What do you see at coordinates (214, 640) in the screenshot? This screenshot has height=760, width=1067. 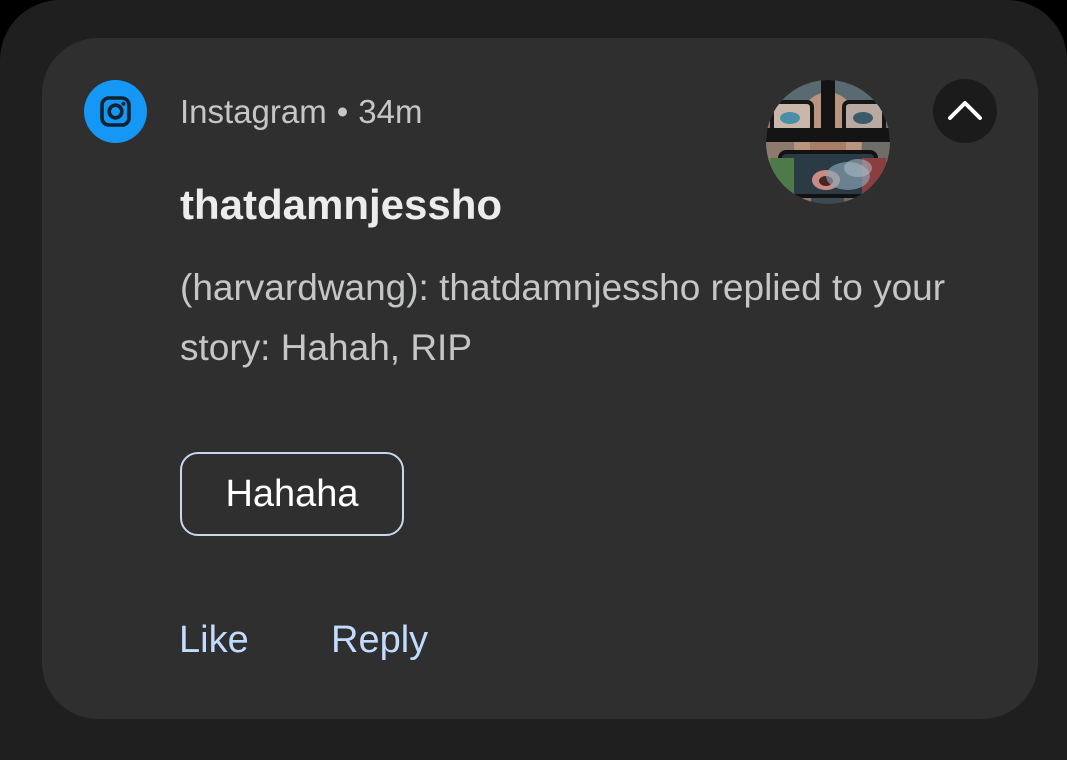 I see `like-button: Like` at bounding box center [214, 640].